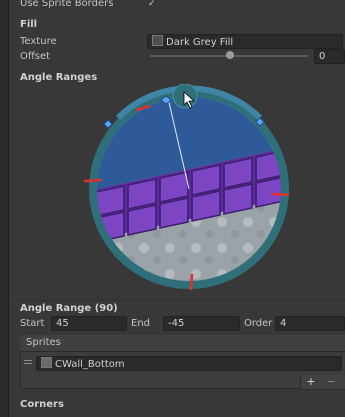 This screenshot has width=345, height=417. Describe the element at coordinates (258, 323) in the screenshot. I see `order-label: Order` at that location.